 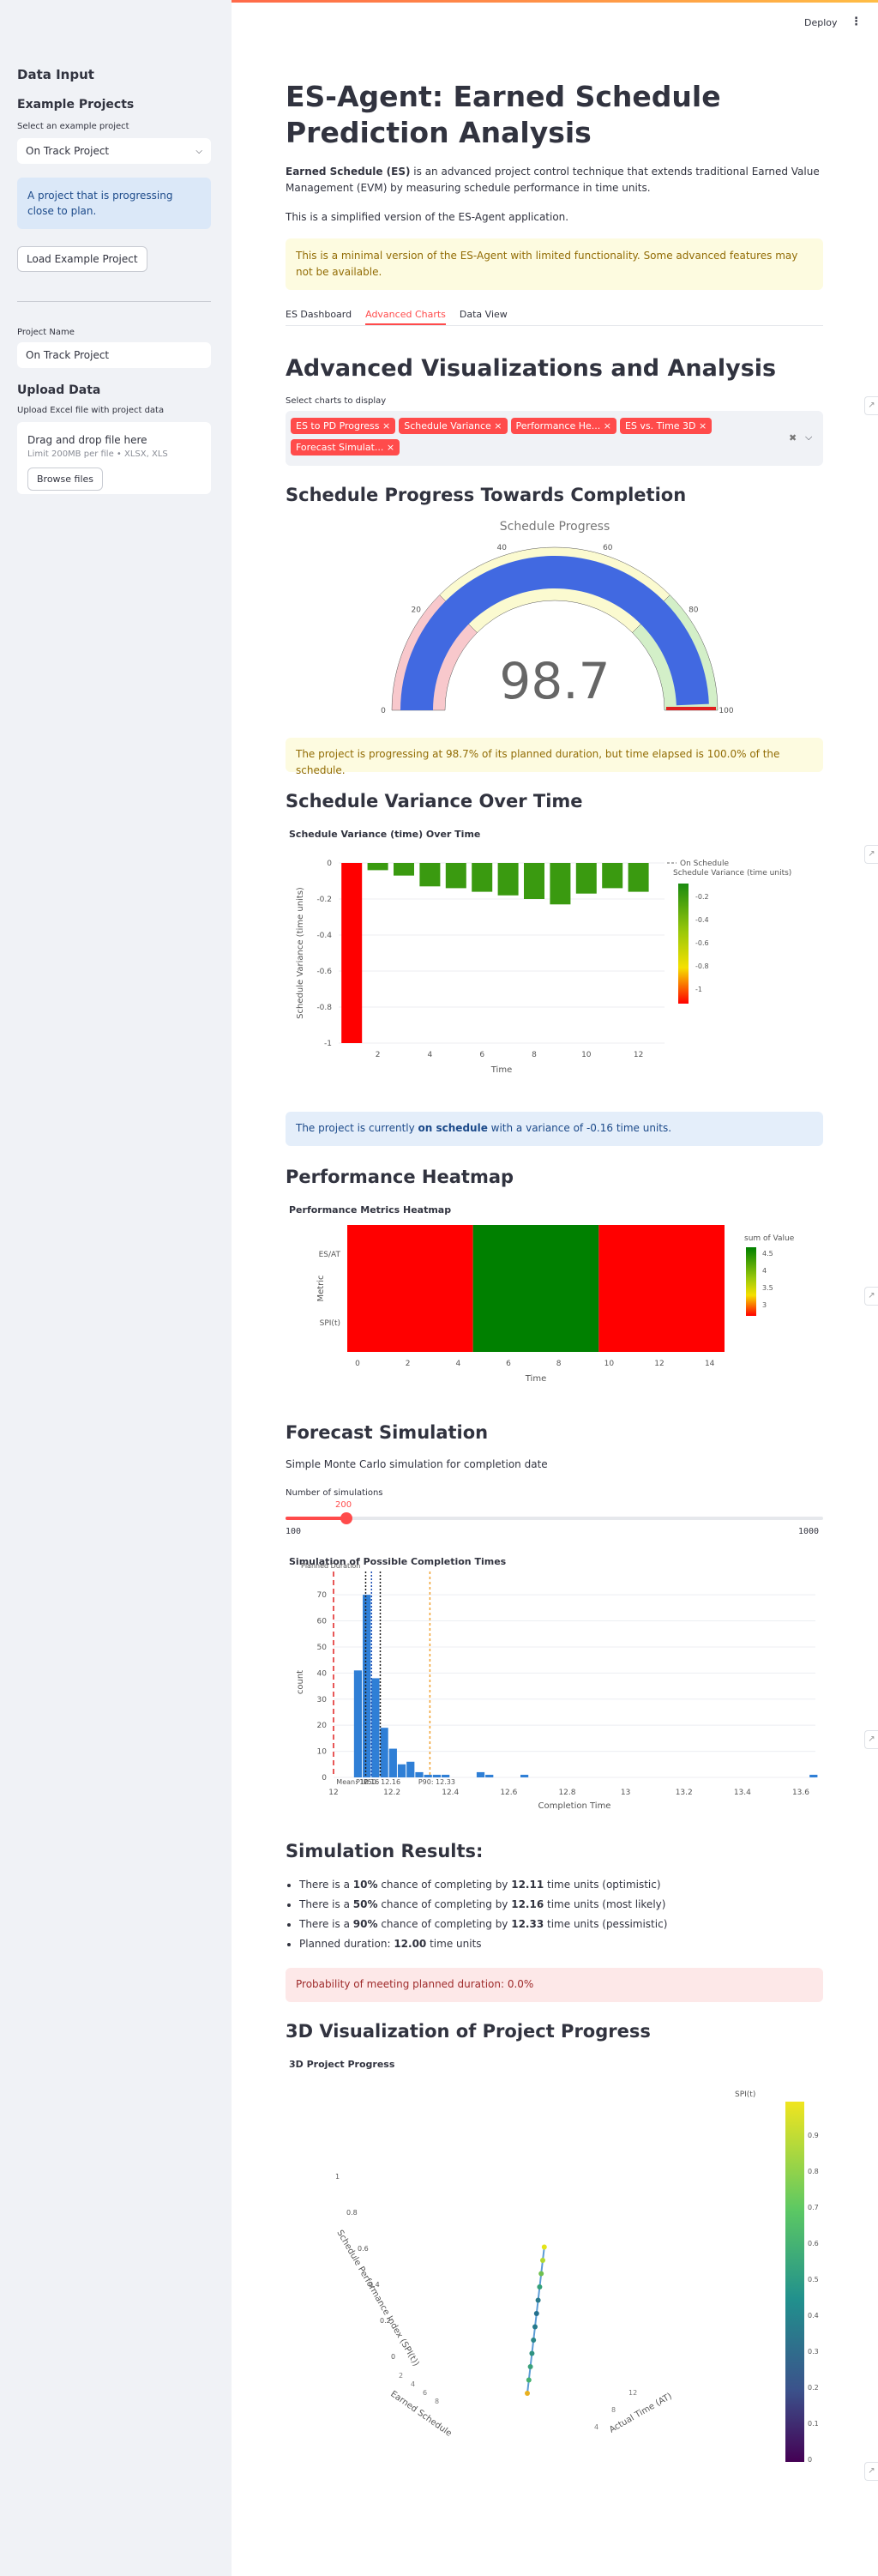 I want to click on sv-legend-label: On Schedule, so click(x=704, y=864).